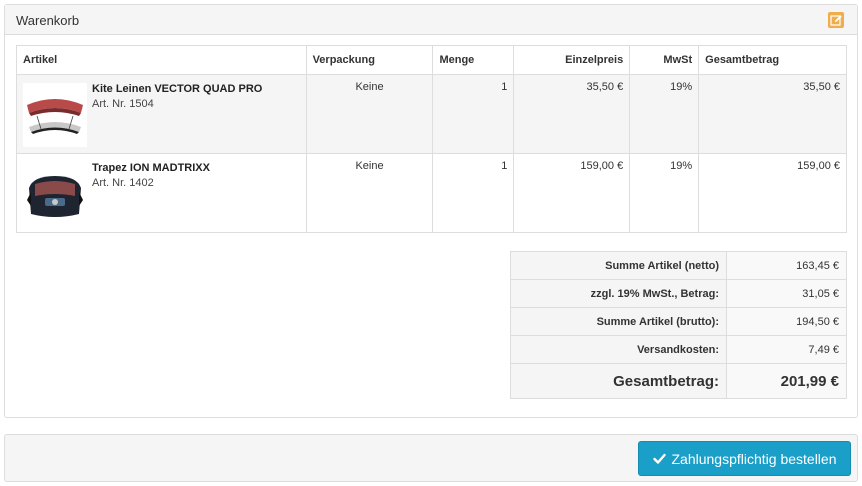 This screenshot has height=486, width=862. I want to click on line-total-cell: 35,50 €, so click(772, 114).